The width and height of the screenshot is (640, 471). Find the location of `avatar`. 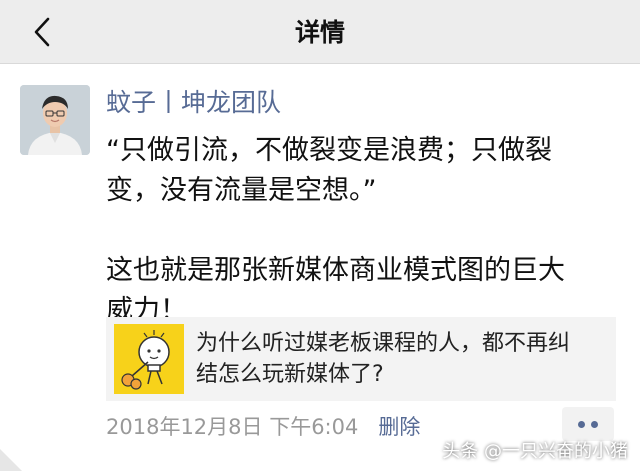

avatar is located at coordinates (55, 120).